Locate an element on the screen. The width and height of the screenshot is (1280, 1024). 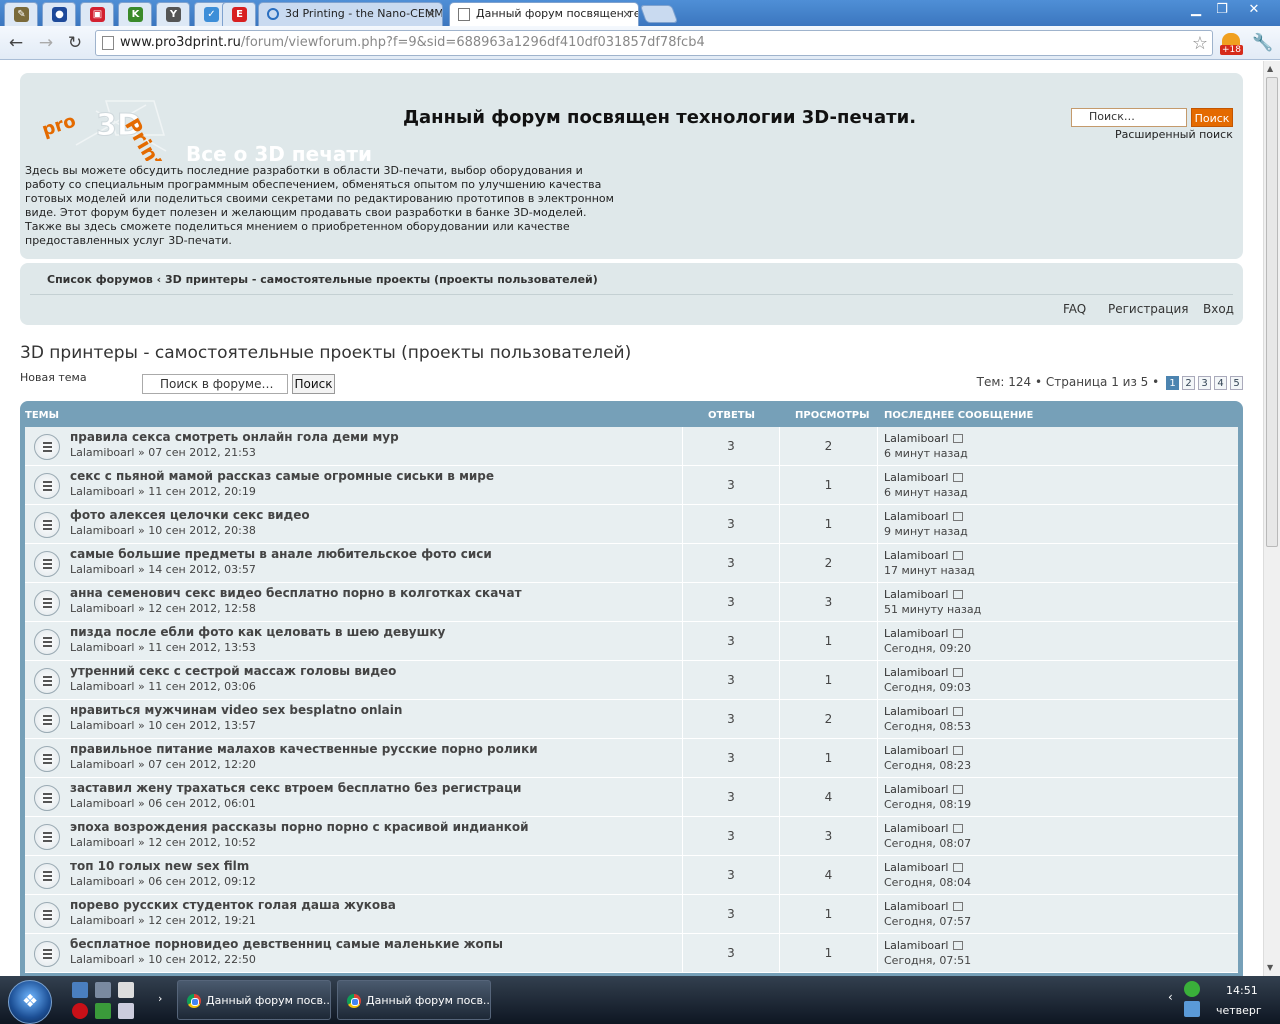
pinned-tab-7: E is located at coordinates (239, 14).